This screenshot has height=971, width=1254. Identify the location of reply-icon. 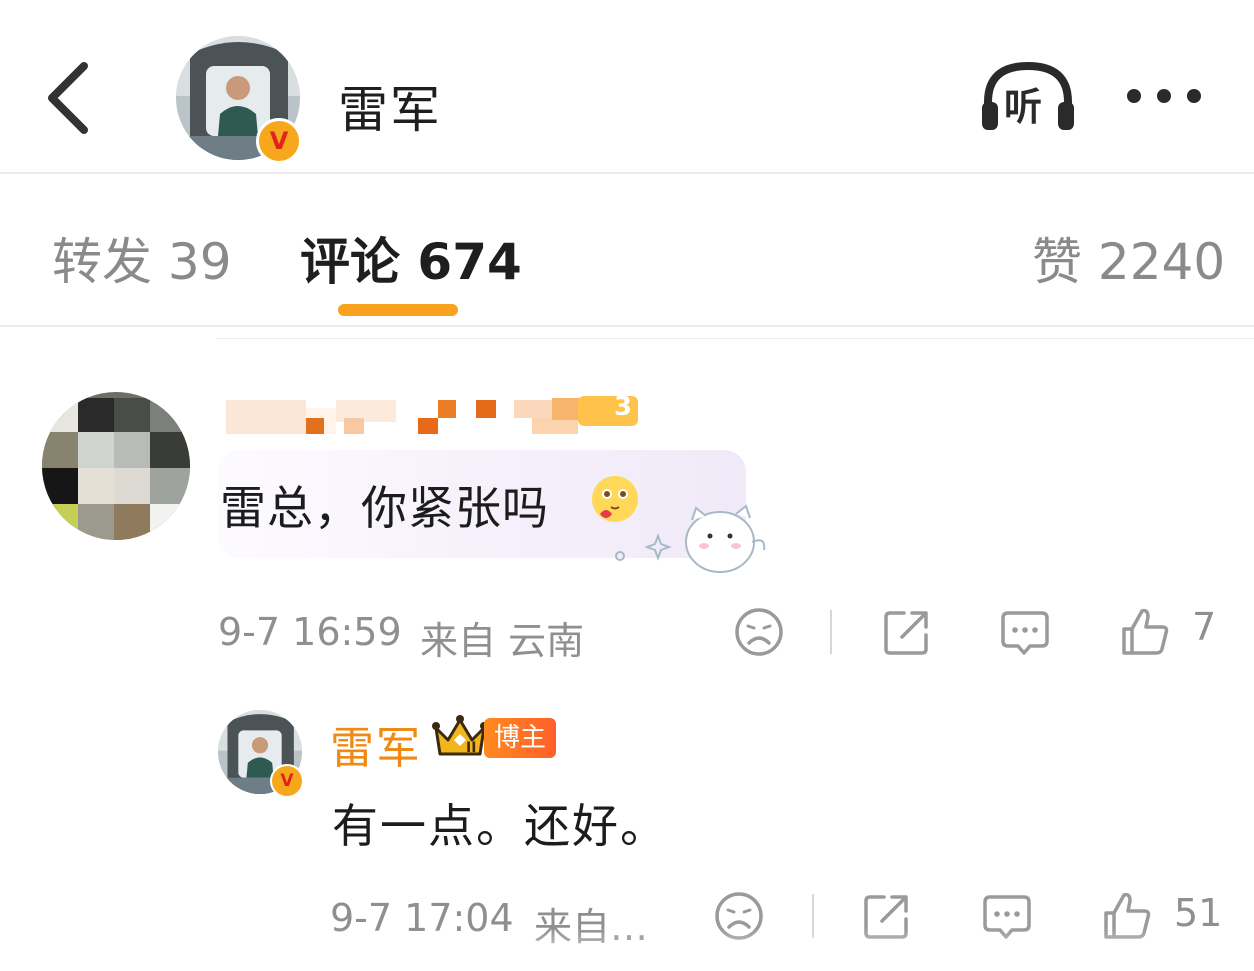
(1025, 633).